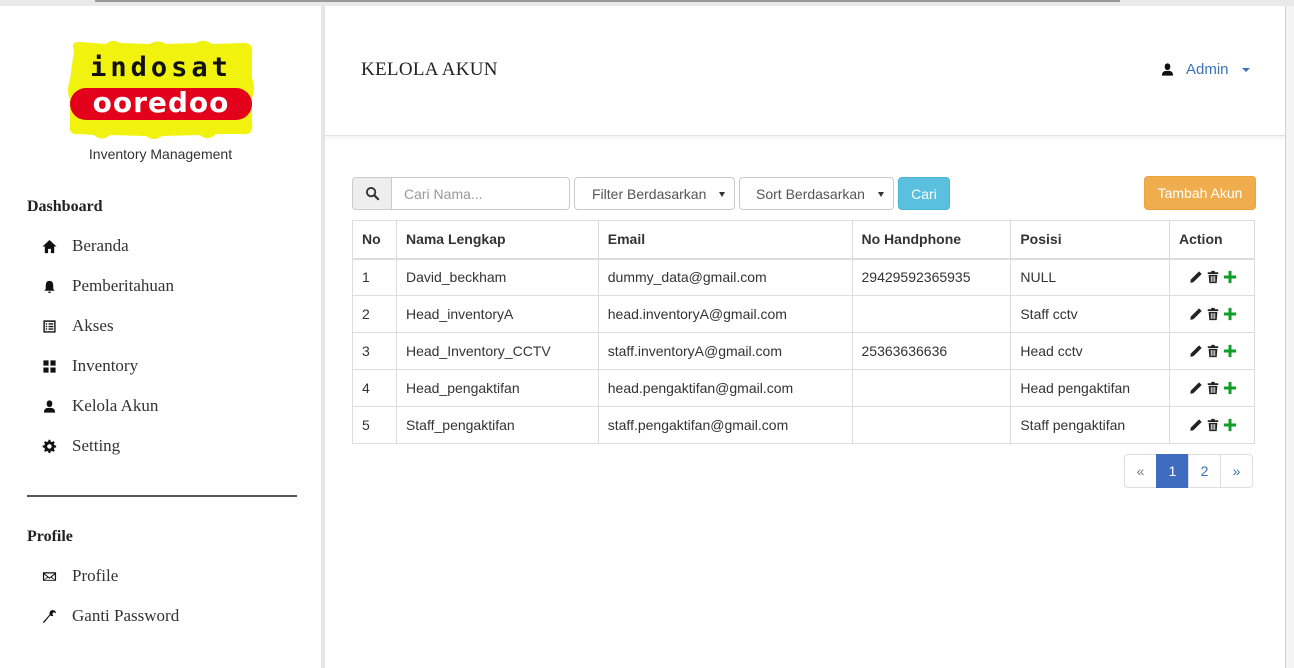  I want to click on page-header: KELOLA AKUN Admin, so click(805, 71).